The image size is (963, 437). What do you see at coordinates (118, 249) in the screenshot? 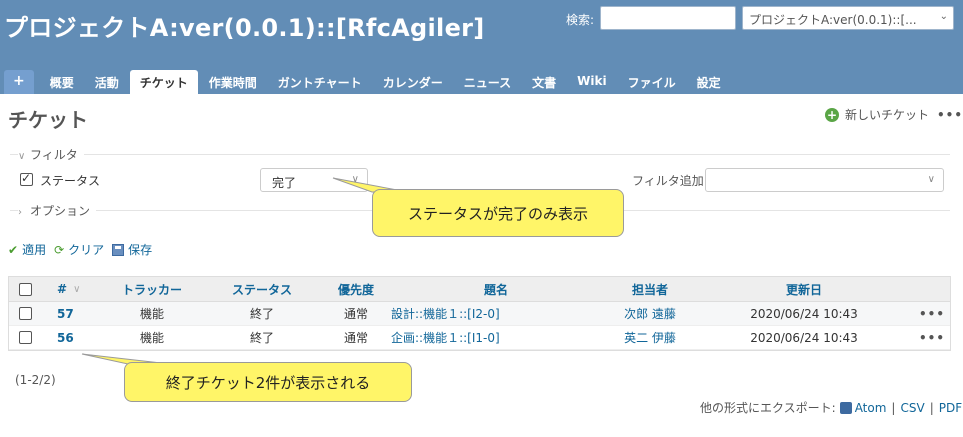
I see `save-icon` at bounding box center [118, 249].